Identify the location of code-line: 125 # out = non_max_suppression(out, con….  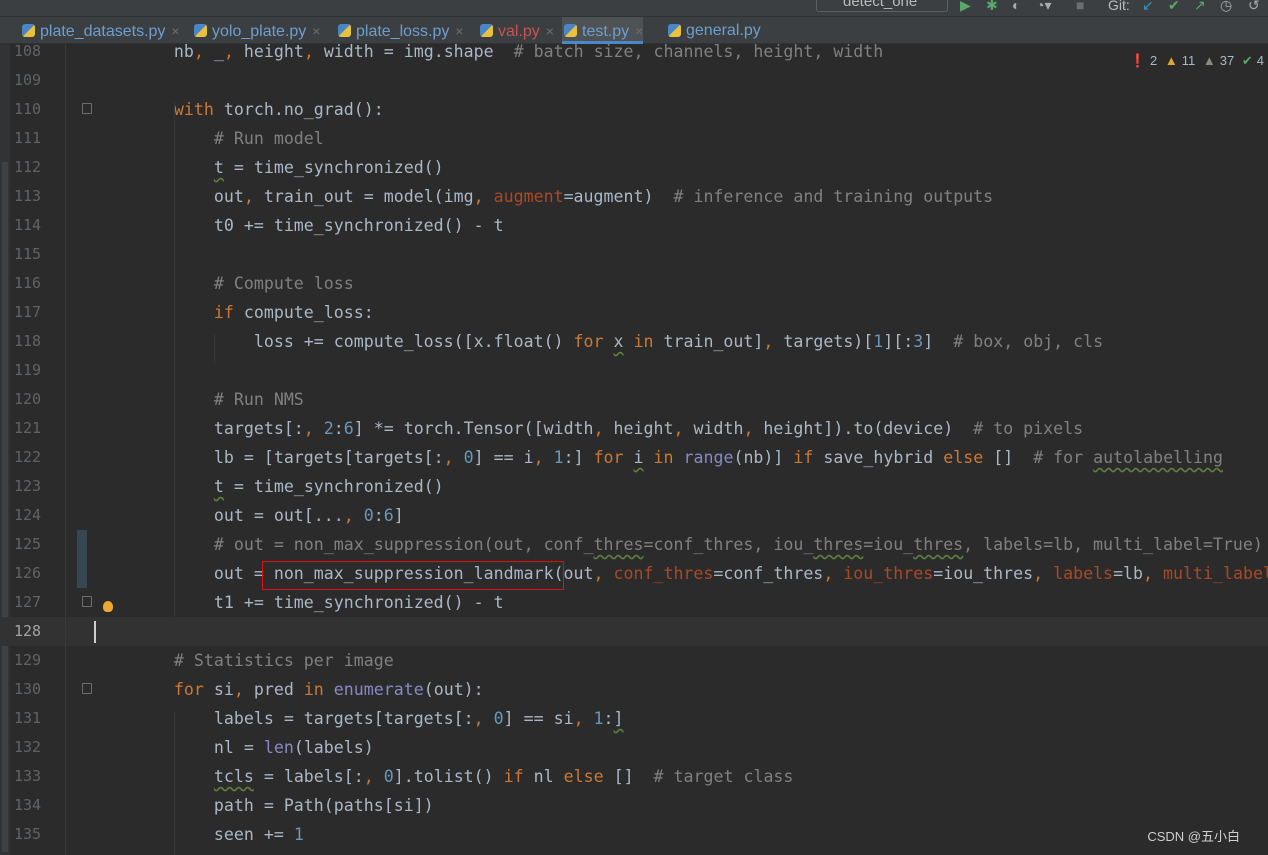
(634, 544).